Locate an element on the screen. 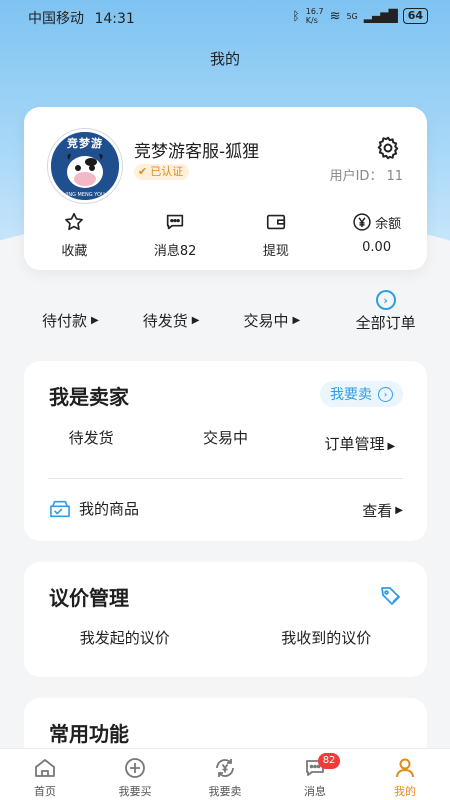 Image resolution: width=450 pixels, height=800 pixels. network-type: 5G is located at coordinates (352, 16).